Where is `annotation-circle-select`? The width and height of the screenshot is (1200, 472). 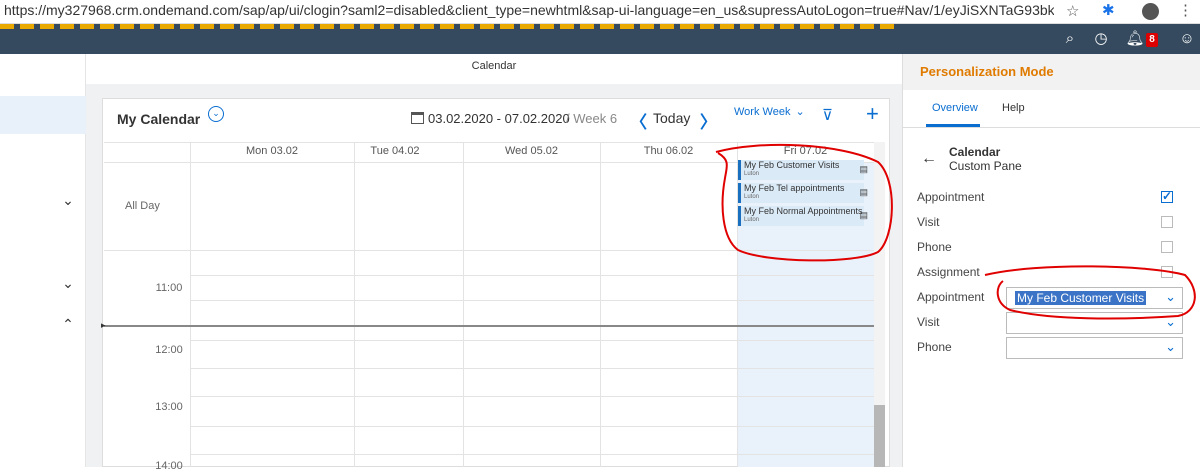 annotation-circle-select is located at coordinates (1090, 292).